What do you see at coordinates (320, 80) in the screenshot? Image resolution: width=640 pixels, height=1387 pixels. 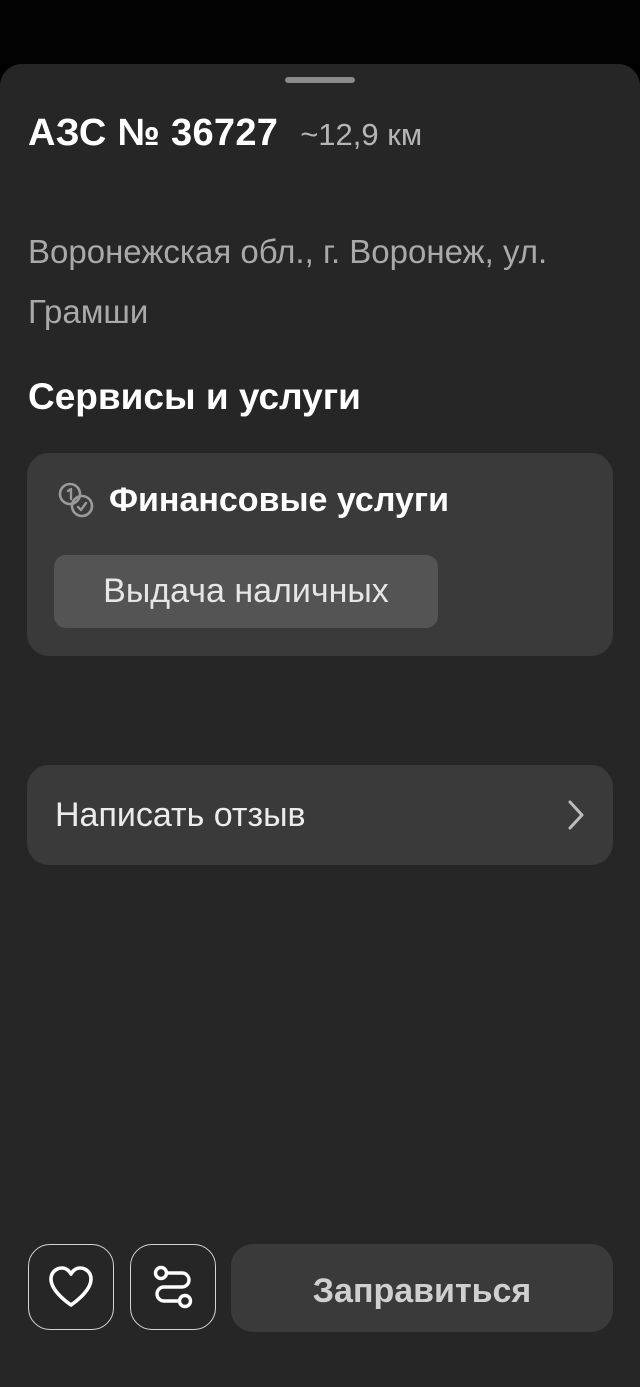 I see `sheet-drag-handle` at bounding box center [320, 80].